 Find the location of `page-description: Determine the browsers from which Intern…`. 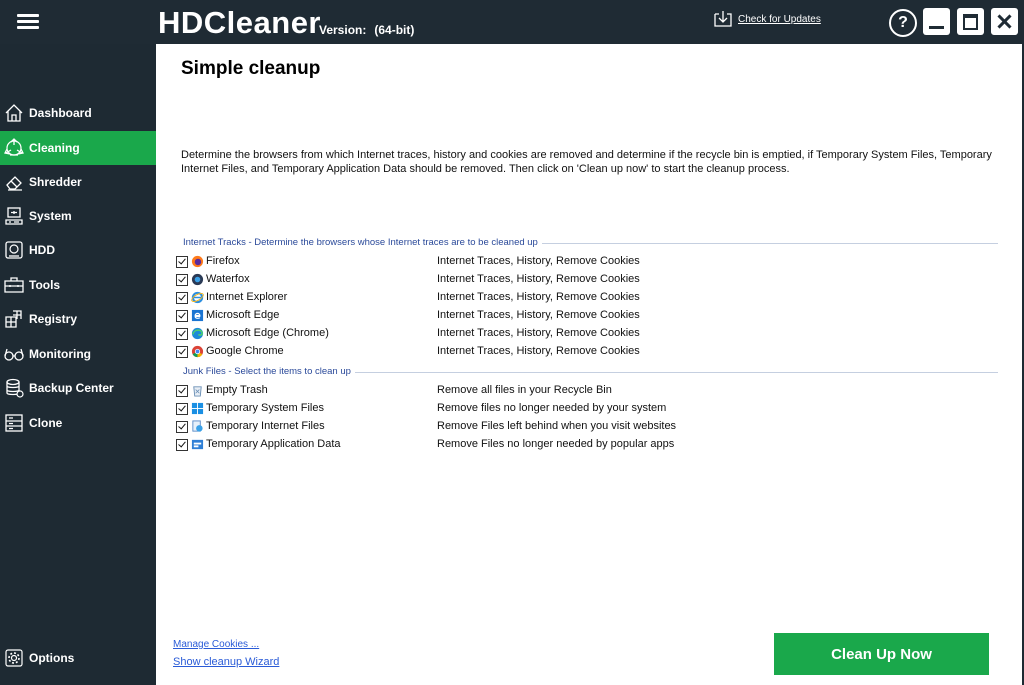

page-description: Determine the browsers from which Intern… is located at coordinates (586, 162).